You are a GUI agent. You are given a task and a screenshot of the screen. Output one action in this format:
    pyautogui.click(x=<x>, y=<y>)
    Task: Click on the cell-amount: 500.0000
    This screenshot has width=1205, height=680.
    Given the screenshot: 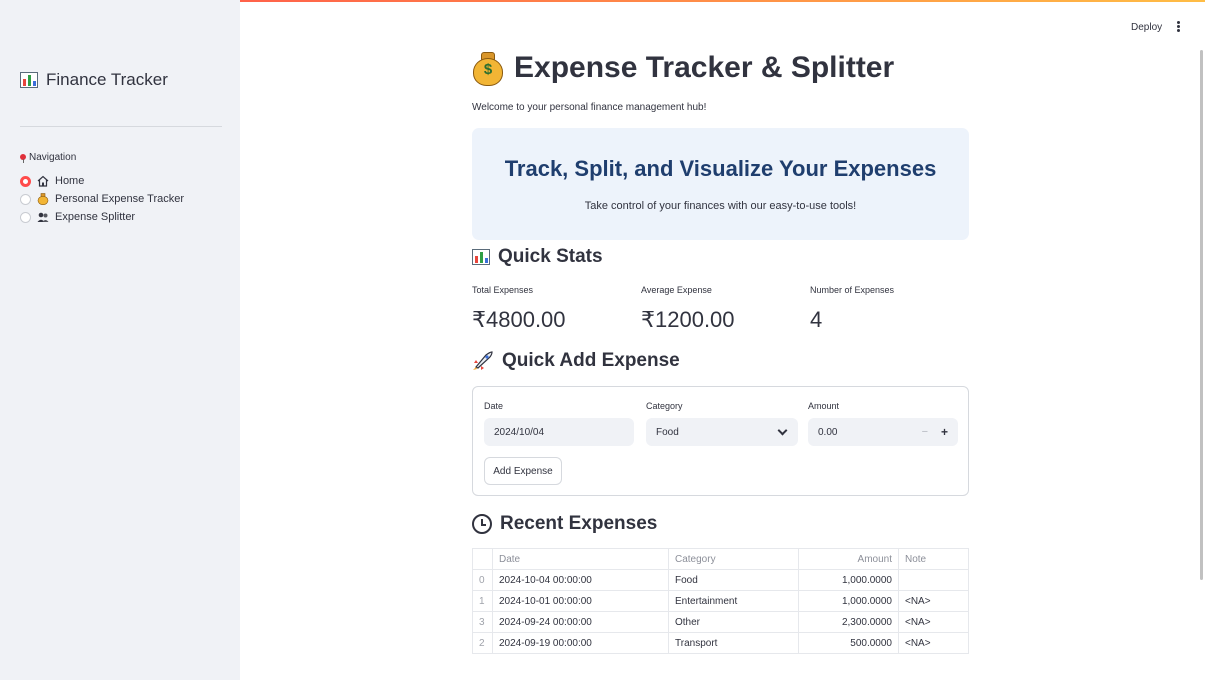 What is the action you would take?
    pyautogui.click(x=848, y=643)
    